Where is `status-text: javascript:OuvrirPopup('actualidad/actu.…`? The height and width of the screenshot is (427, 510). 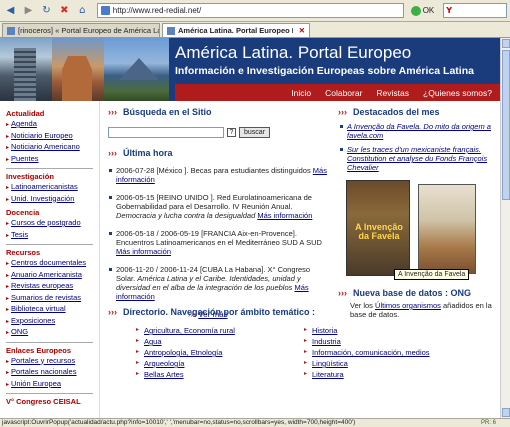 status-text: javascript:OuvrirPopup('actualidad/actu.… is located at coordinates (179, 422).